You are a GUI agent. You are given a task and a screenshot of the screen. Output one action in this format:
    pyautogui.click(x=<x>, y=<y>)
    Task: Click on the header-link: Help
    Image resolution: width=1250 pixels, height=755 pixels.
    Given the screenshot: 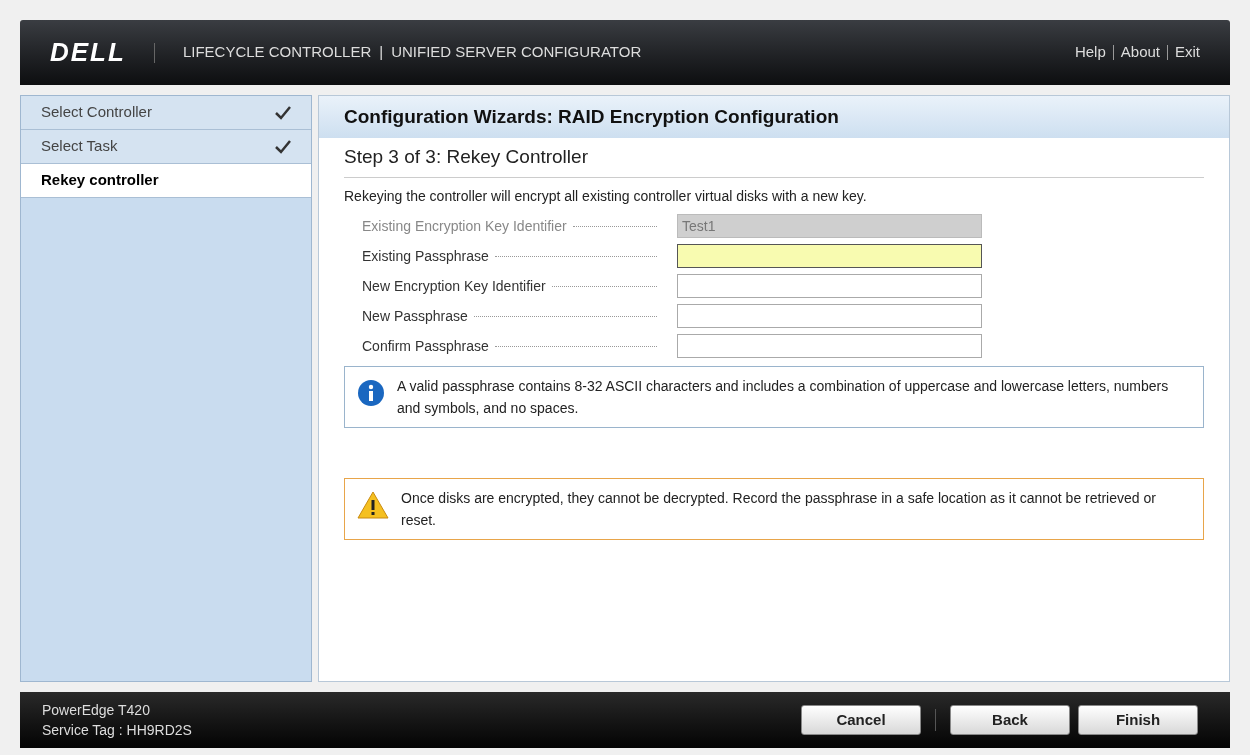 What is the action you would take?
    pyautogui.click(x=1090, y=52)
    